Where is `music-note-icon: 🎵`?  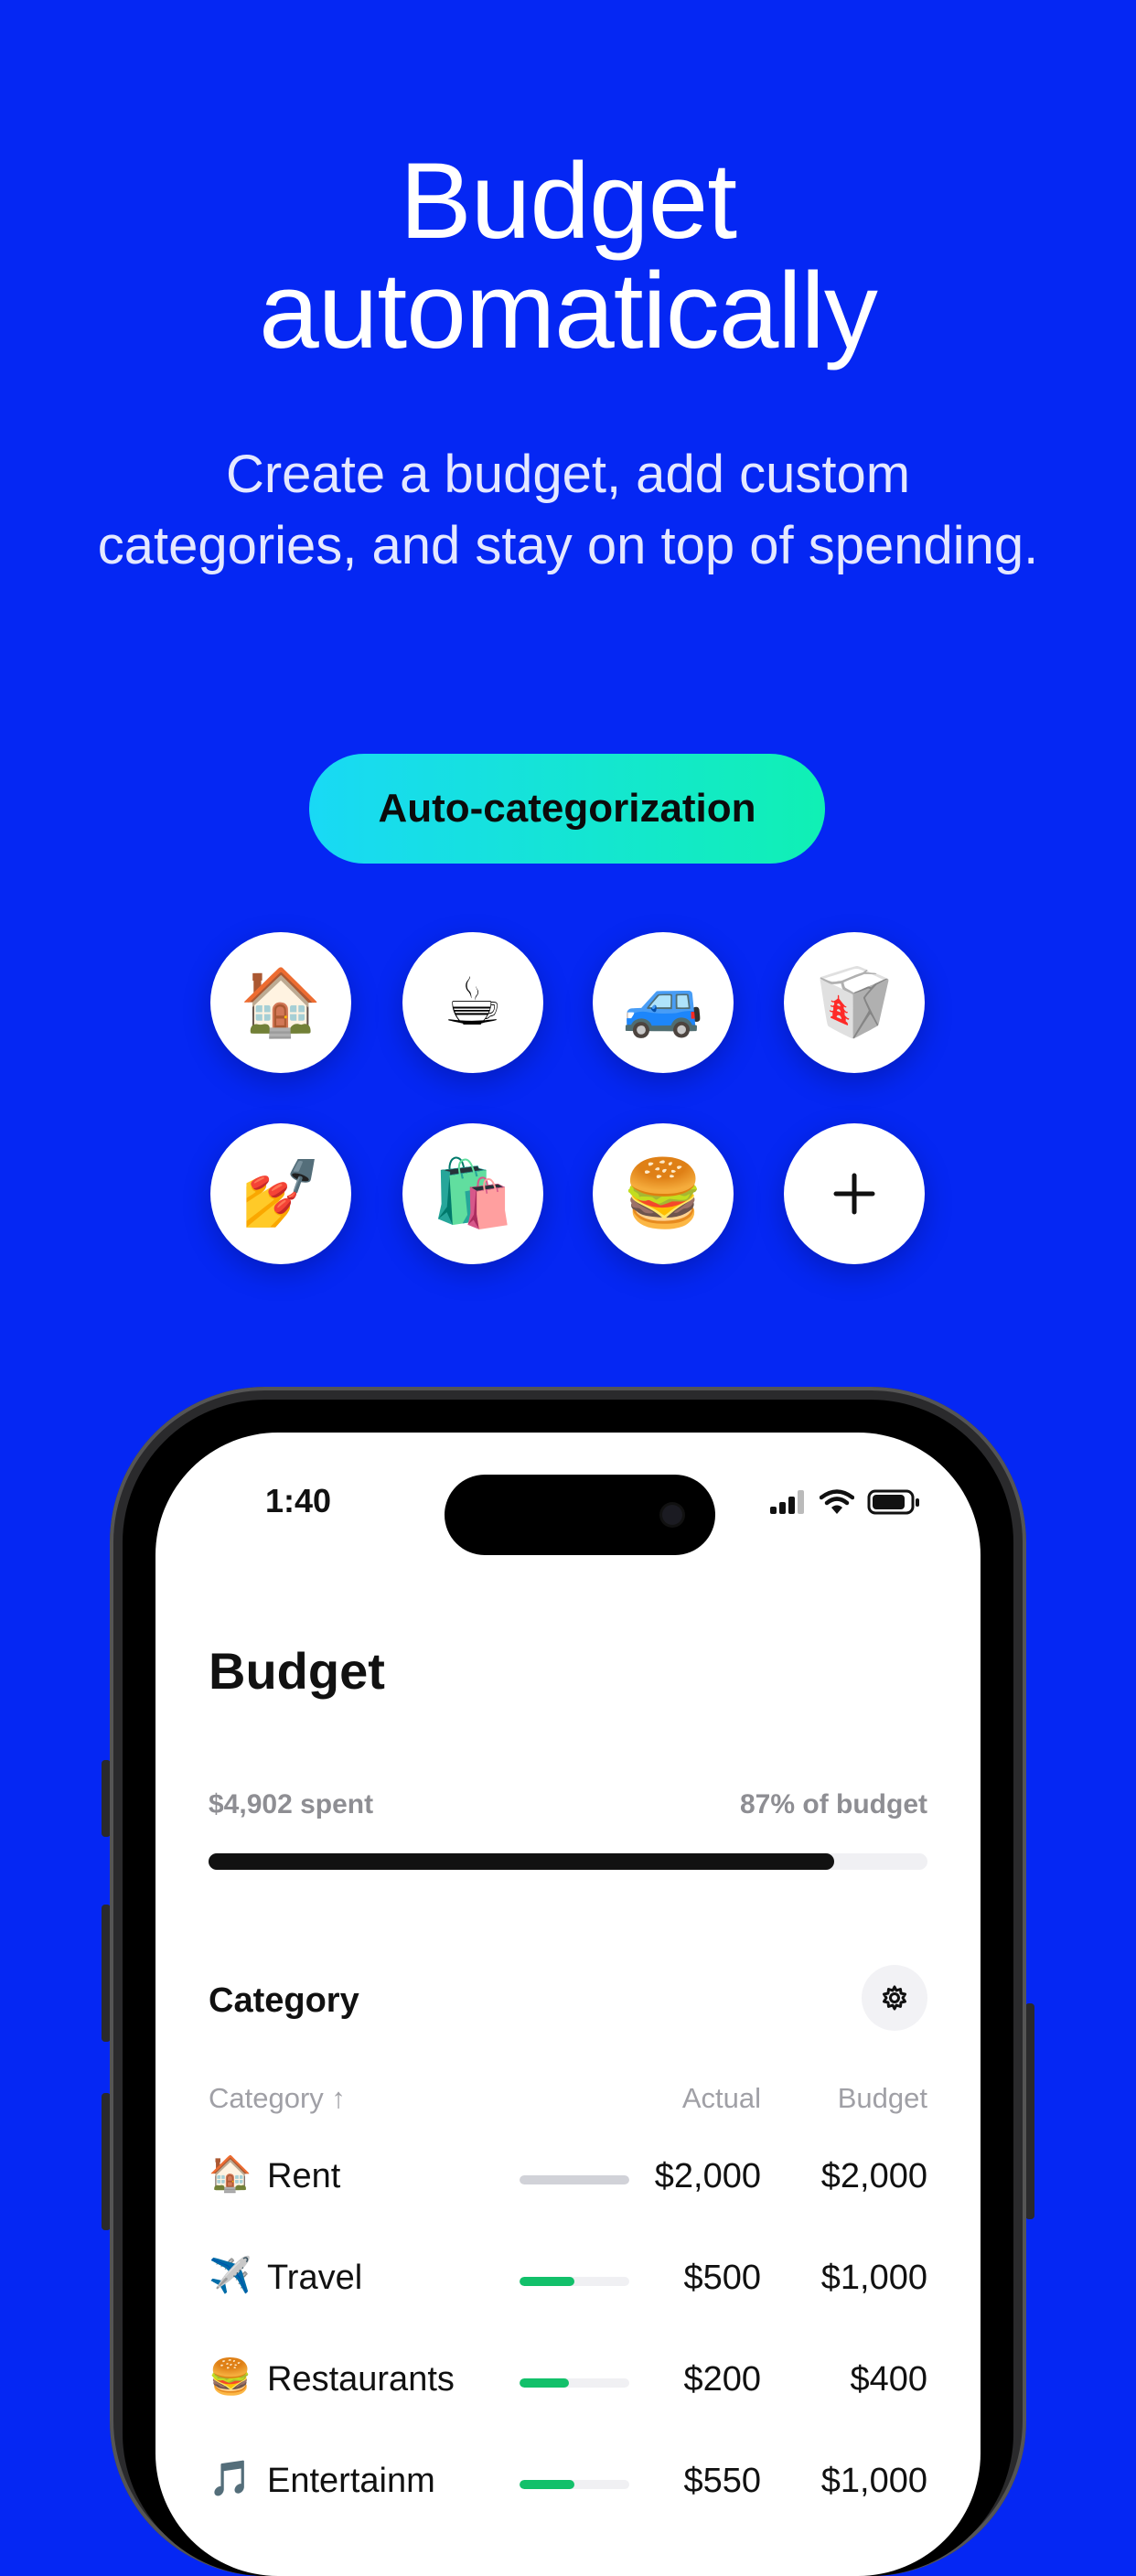 music-note-icon: 🎵 is located at coordinates (230, 2479).